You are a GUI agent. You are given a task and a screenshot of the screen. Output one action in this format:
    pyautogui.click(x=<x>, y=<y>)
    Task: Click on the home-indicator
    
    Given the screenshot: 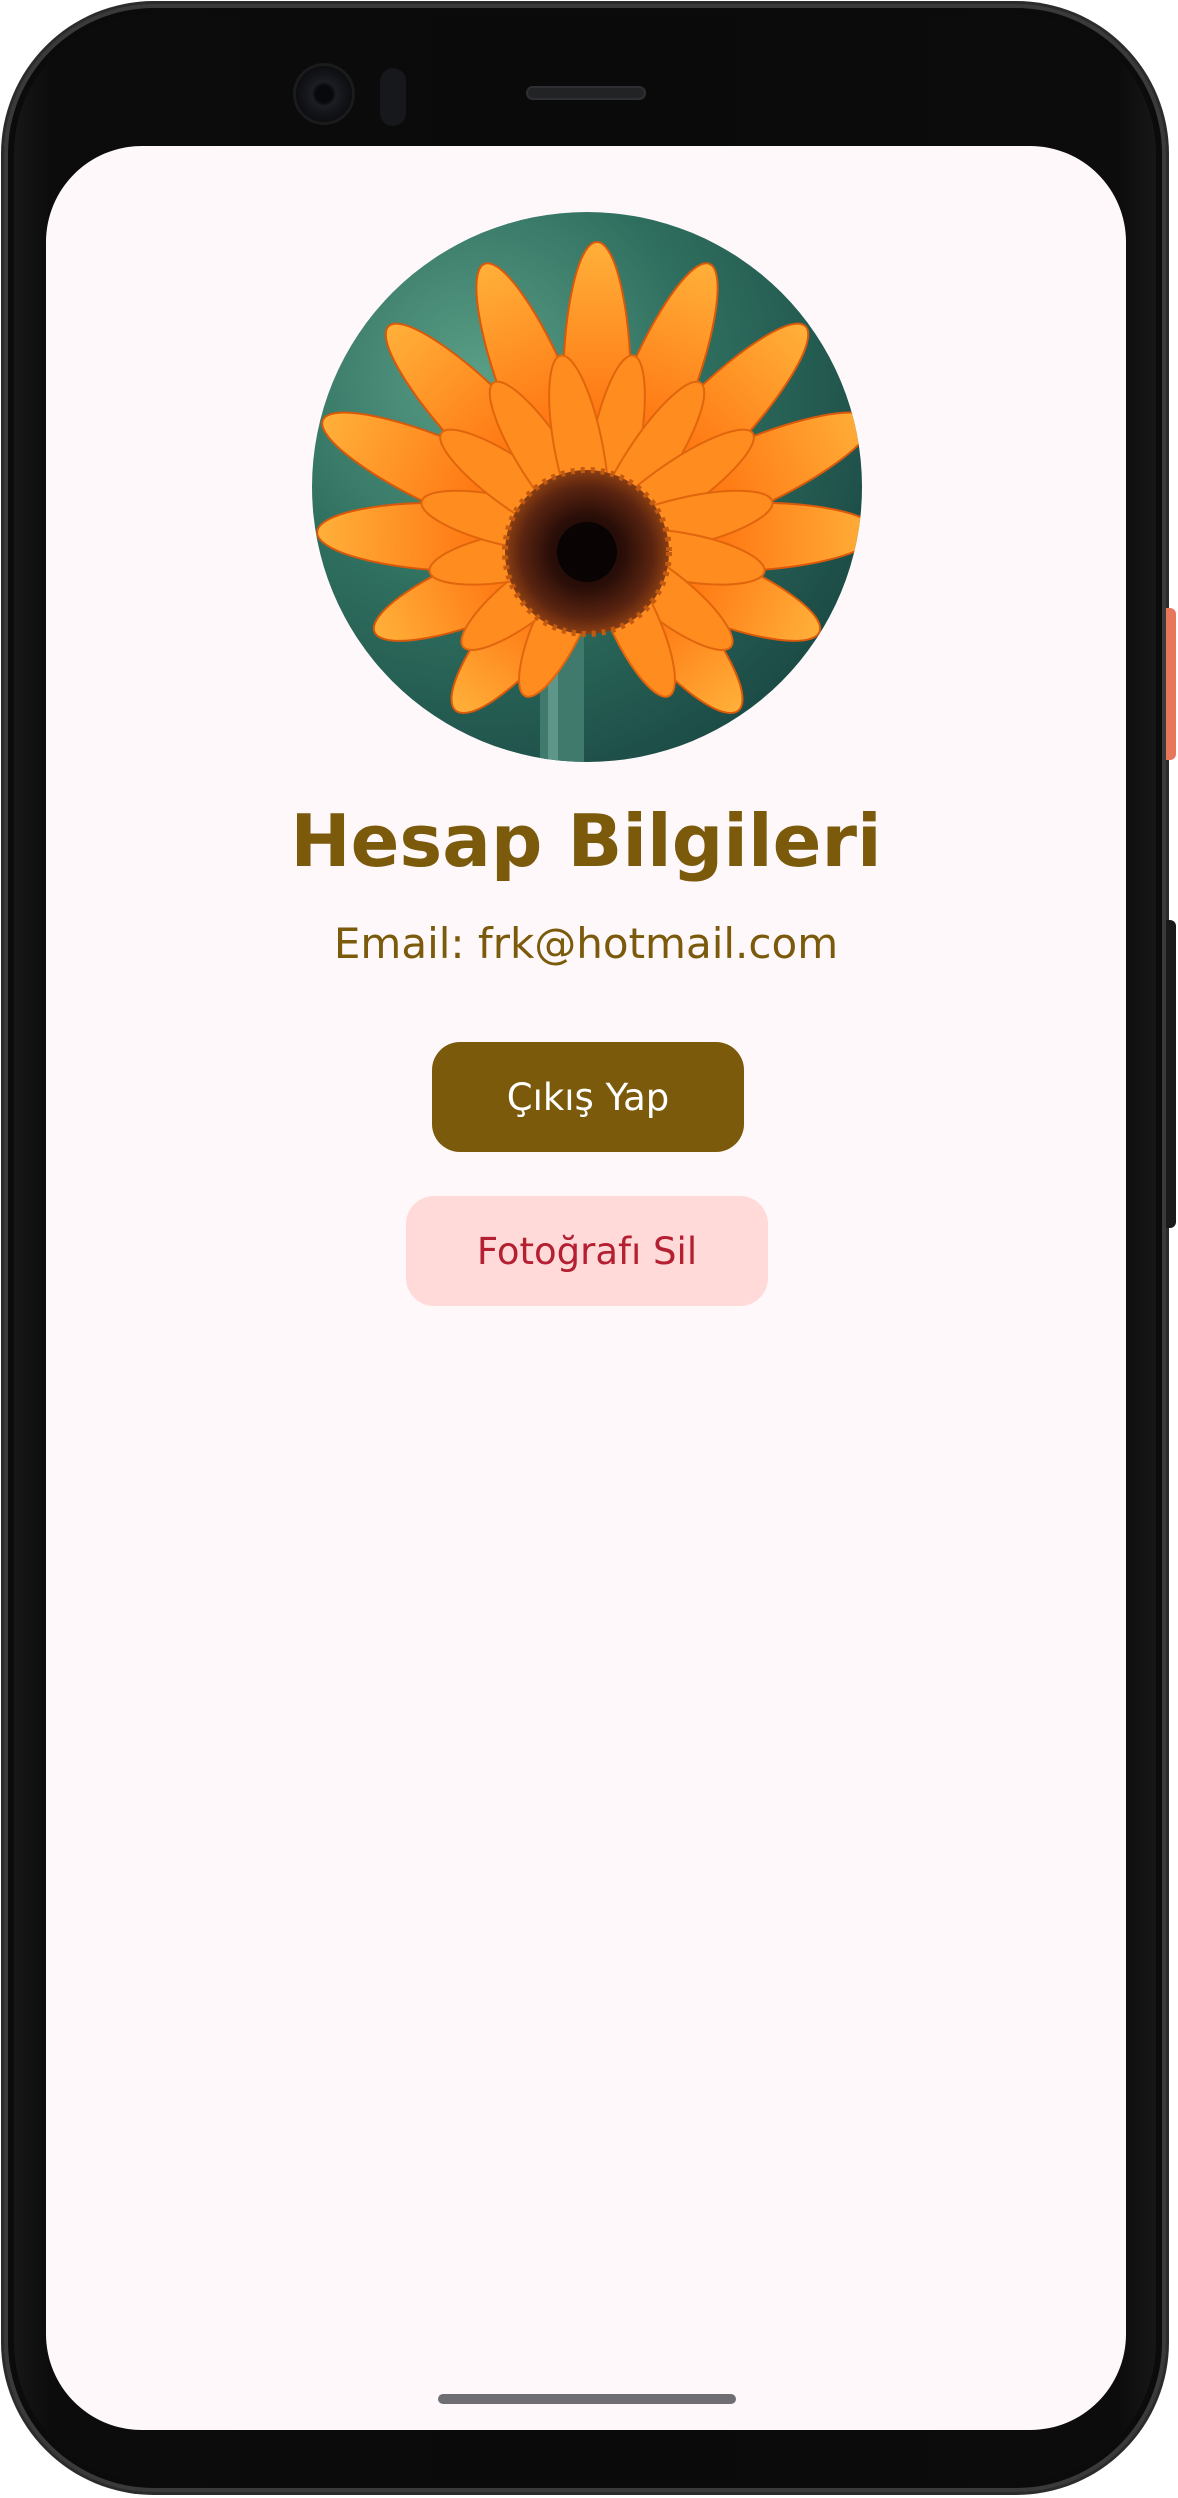 What is the action you would take?
    pyautogui.click(x=587, y=2399)
    